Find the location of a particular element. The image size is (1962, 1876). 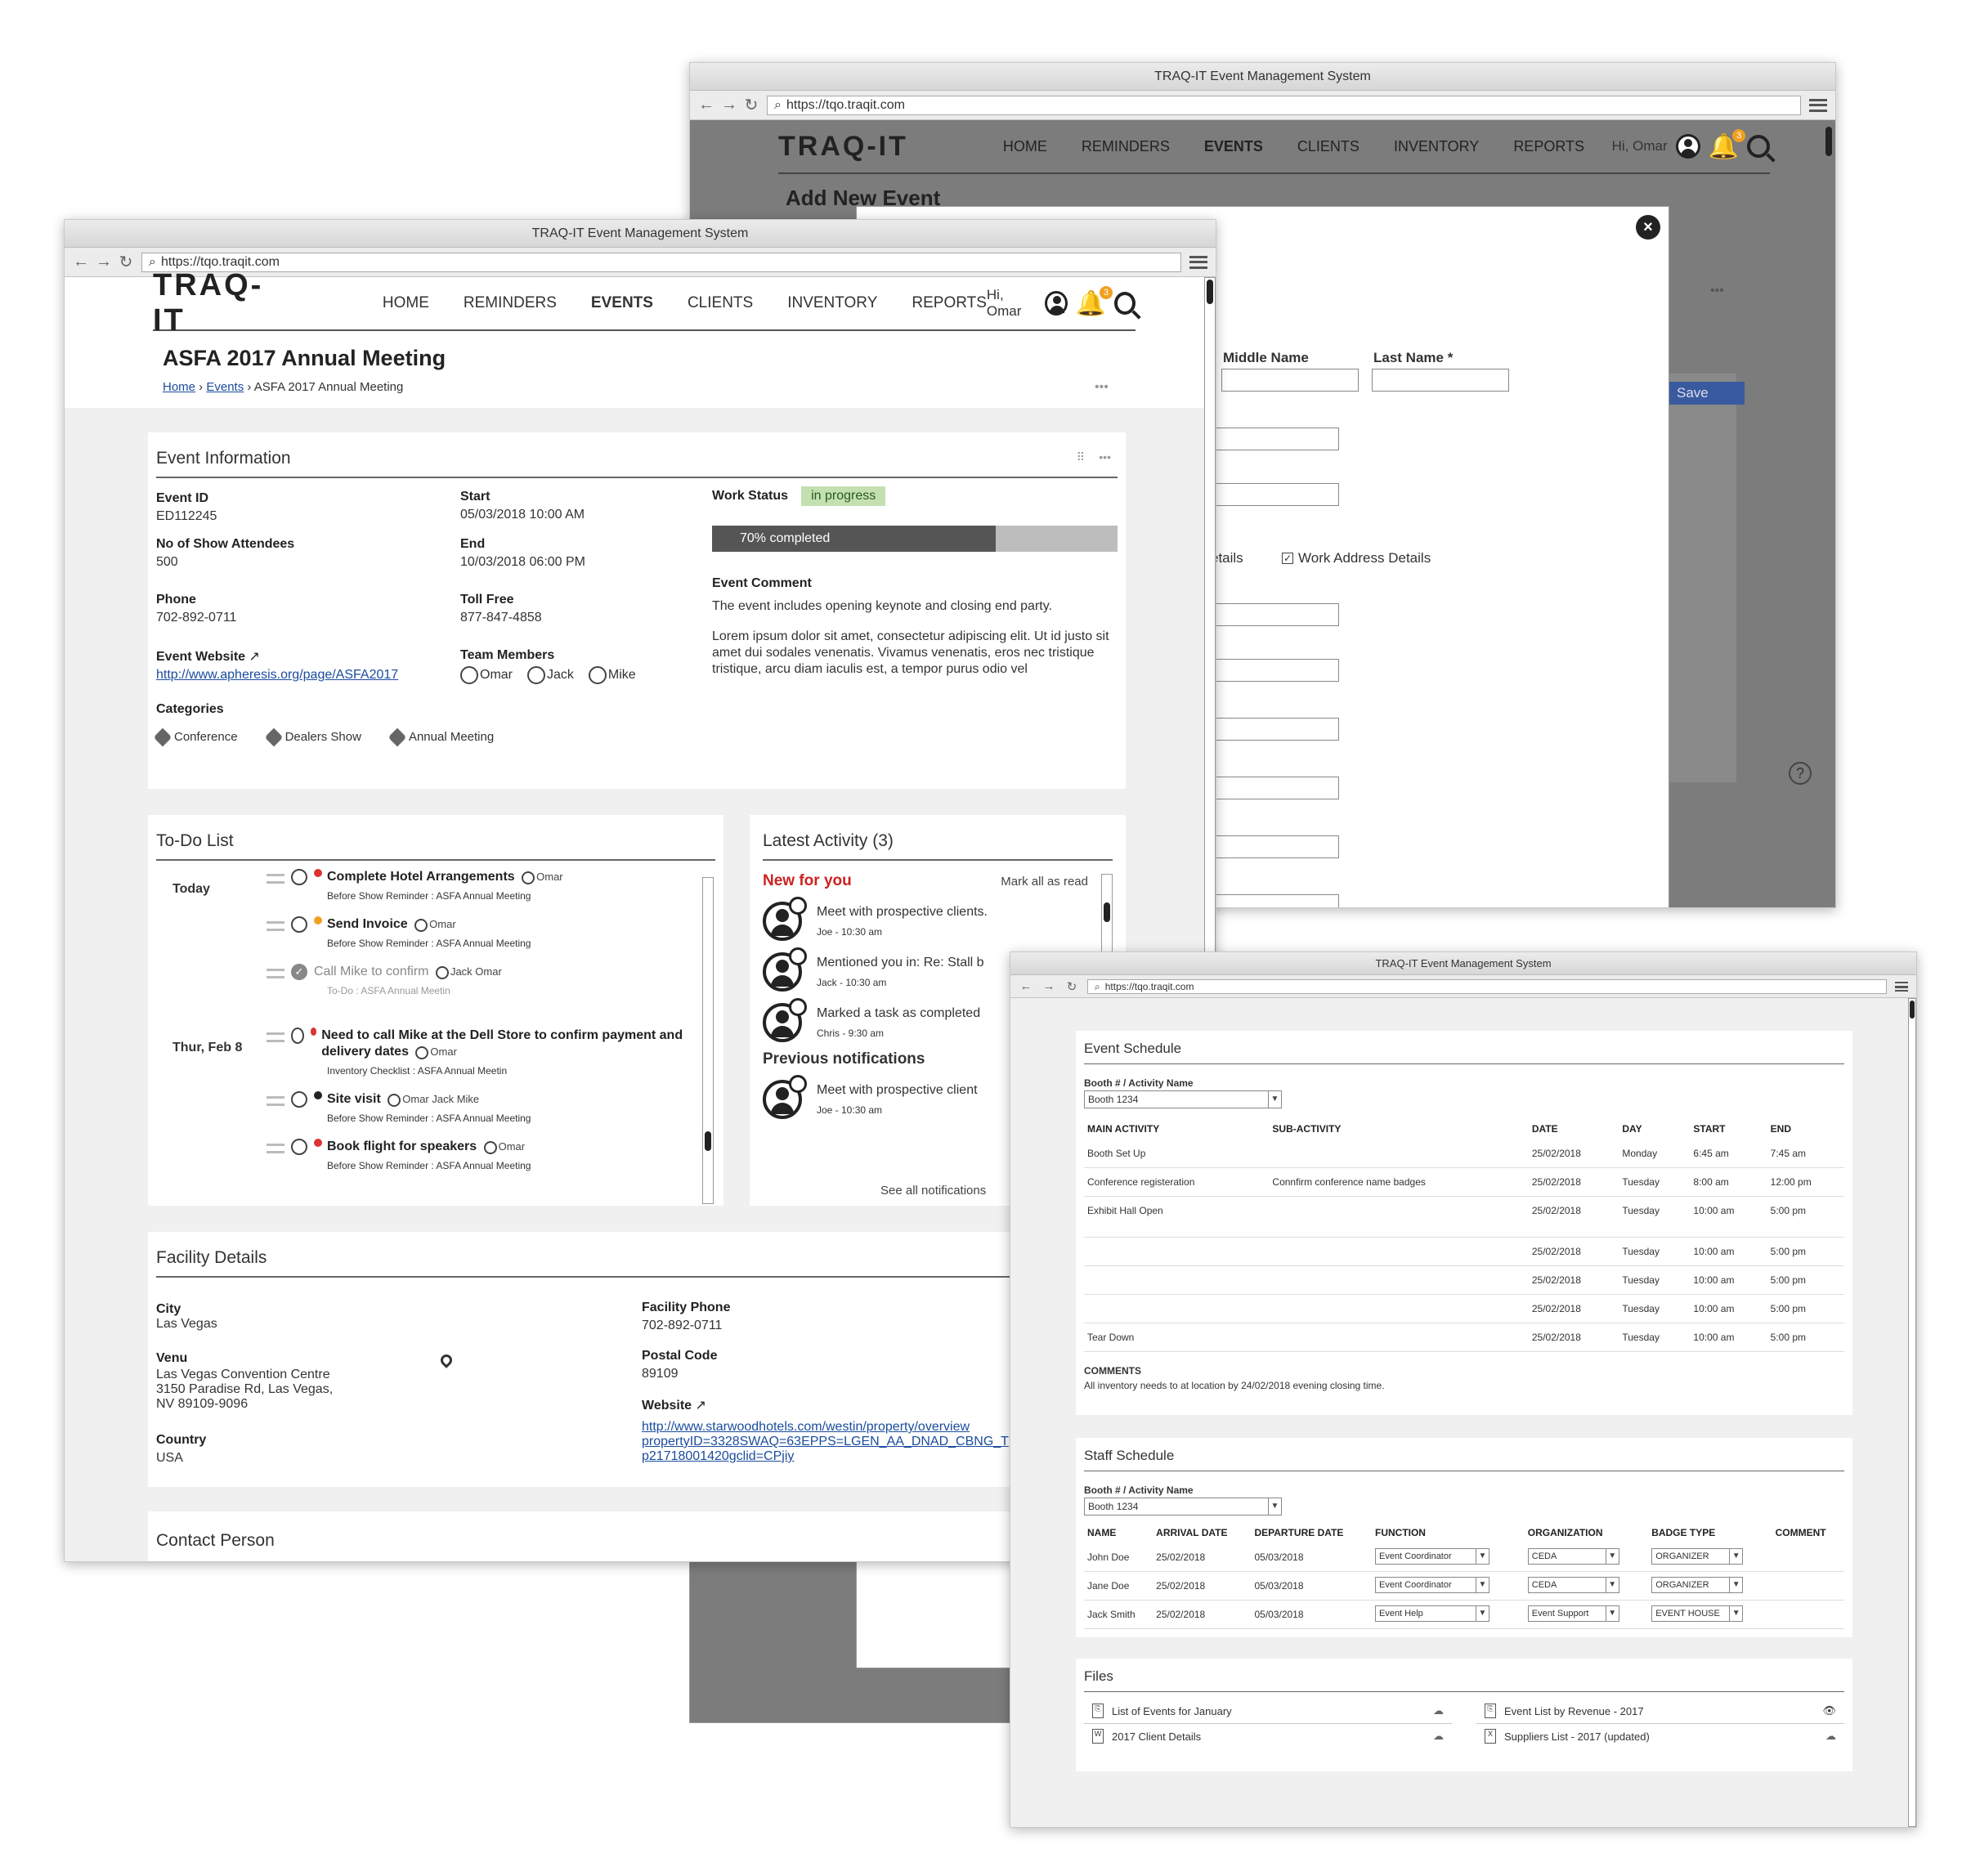

map-pin-icon is located at coordinates (446, 1360).